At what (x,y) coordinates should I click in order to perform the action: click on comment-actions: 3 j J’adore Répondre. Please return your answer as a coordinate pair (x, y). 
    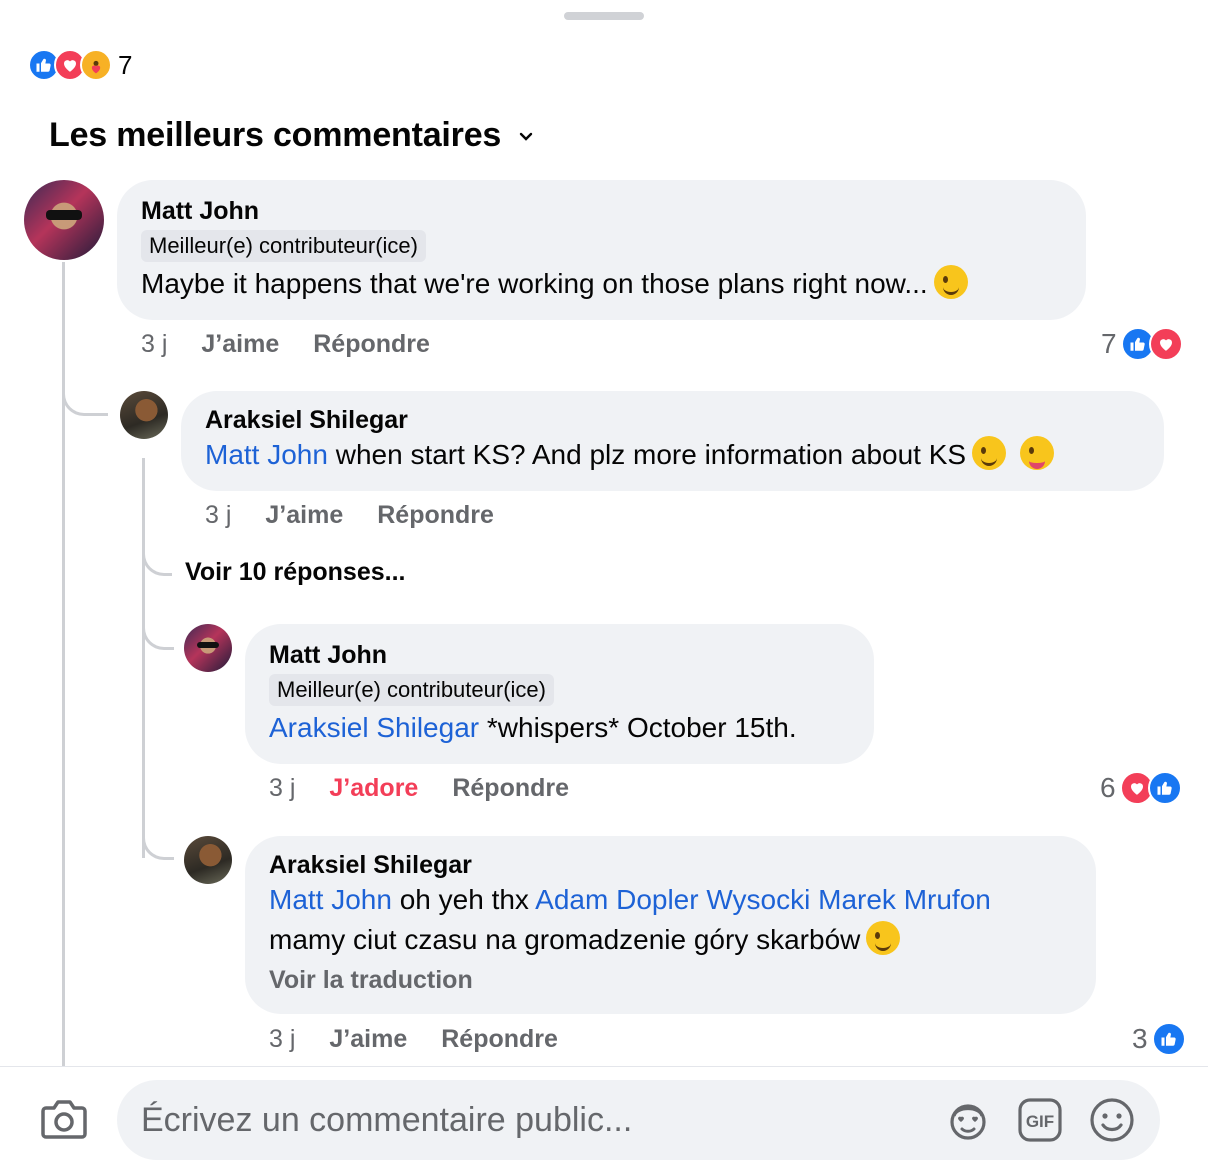
    Looking at the image, I should click on (436, 788).